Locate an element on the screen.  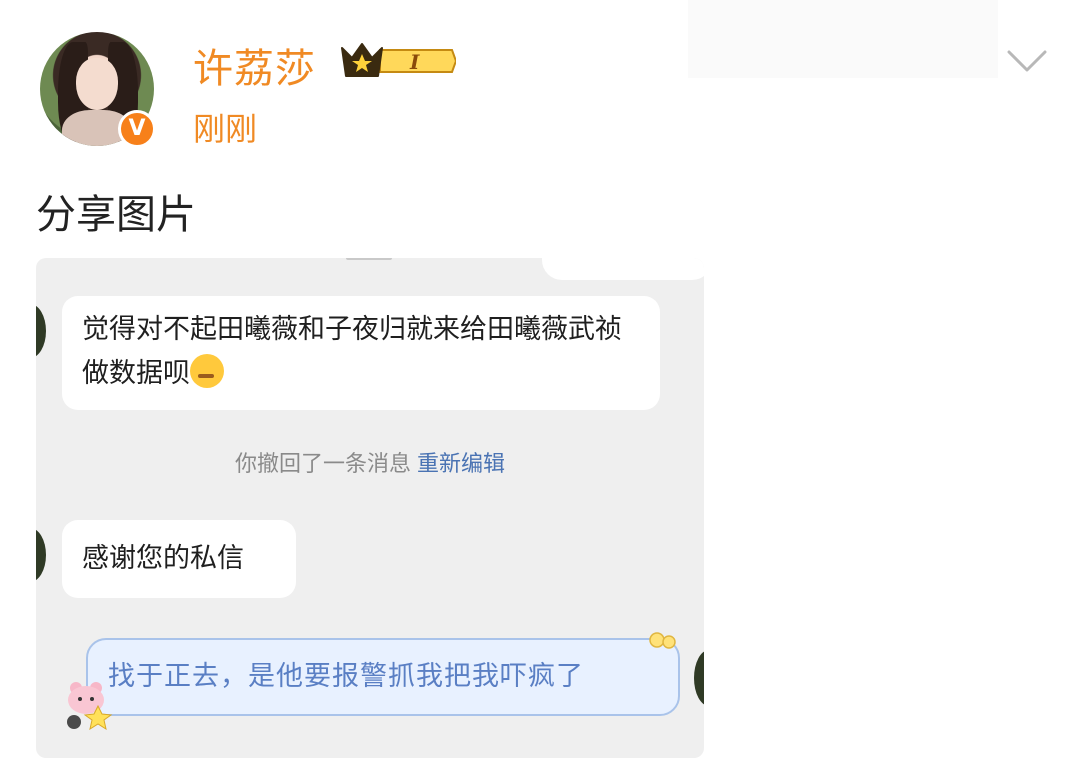
re-edit-link: 重新编辑 is located at coordinates (461, 464).